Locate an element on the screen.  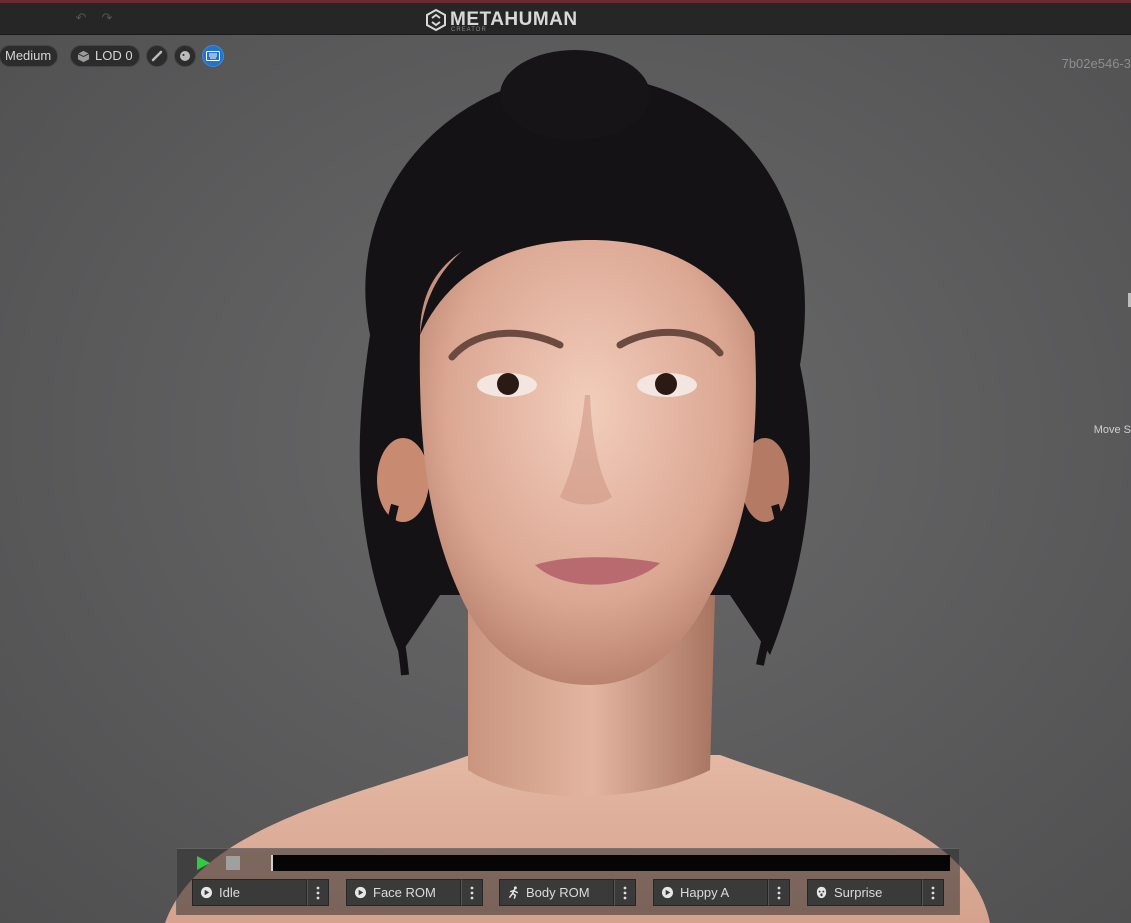
brush-button is located at coordinates (157, 56).